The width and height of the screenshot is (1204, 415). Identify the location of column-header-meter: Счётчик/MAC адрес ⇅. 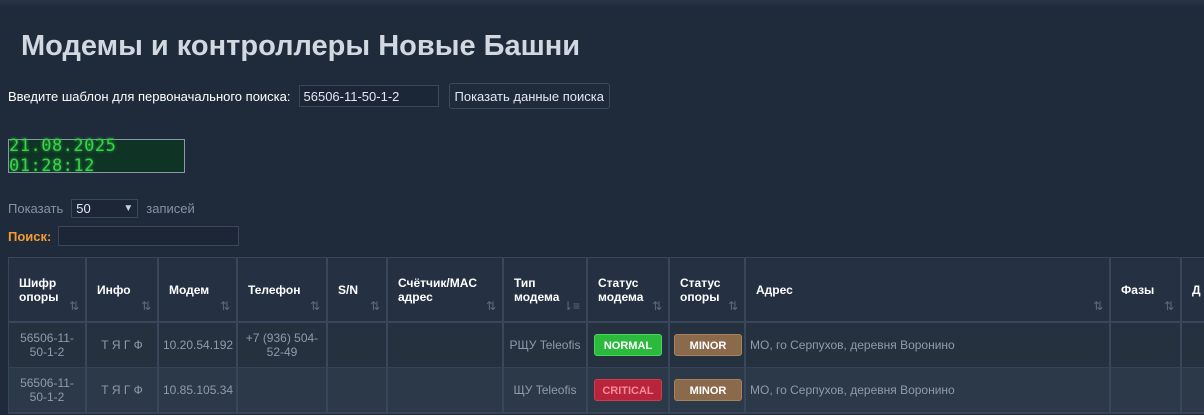
(446, 290).